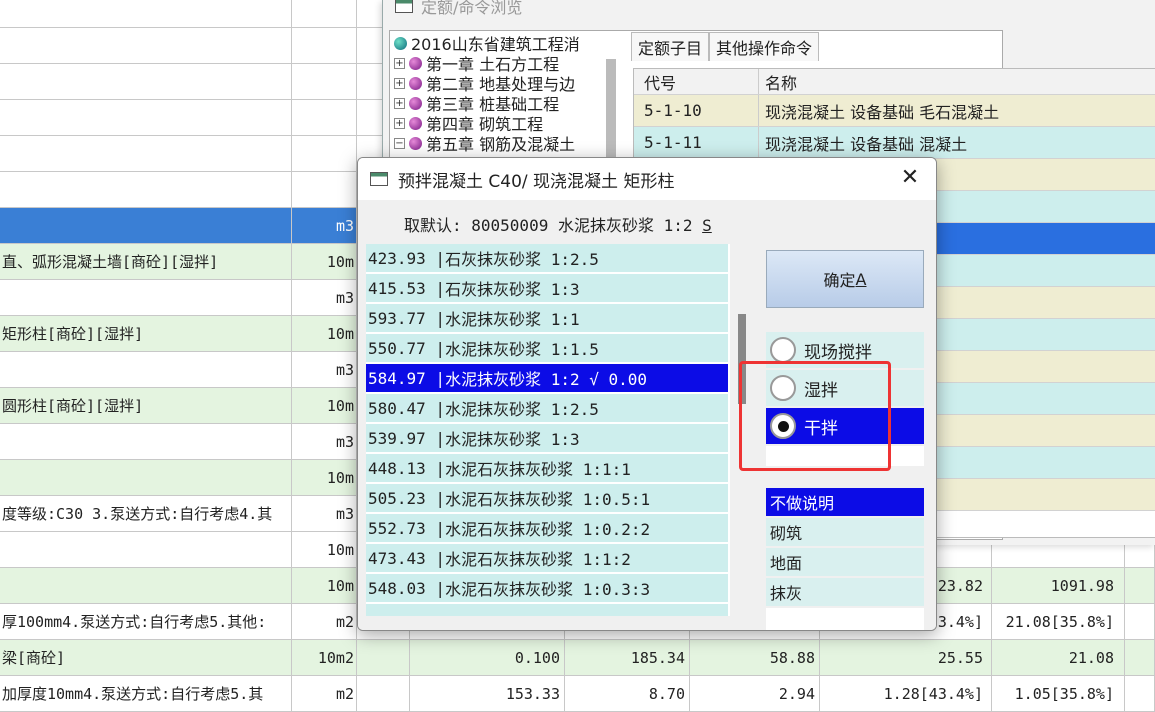  I want to click on default-selection-line: 取默认: 80050009 水泥抹灰砂浆 1:2 S, so click(558, 224).